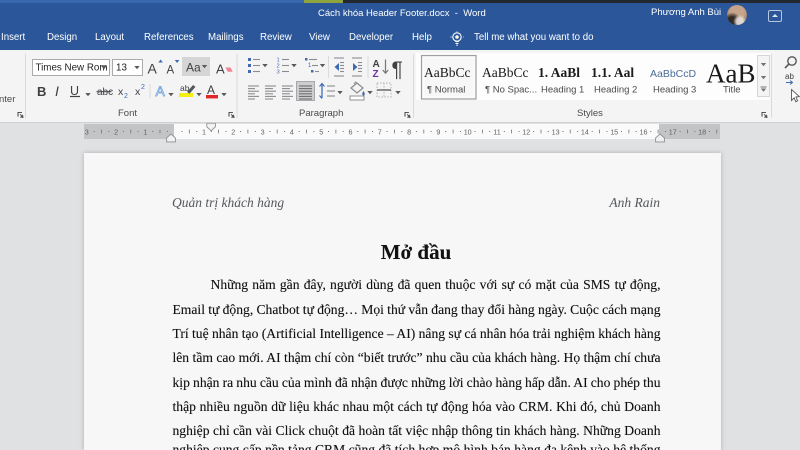 The image size is (800, 450). What do you see at coordinates (644, 132) in the screenshot?
I see `svg-text: 16` at bounding box center [644, 132].